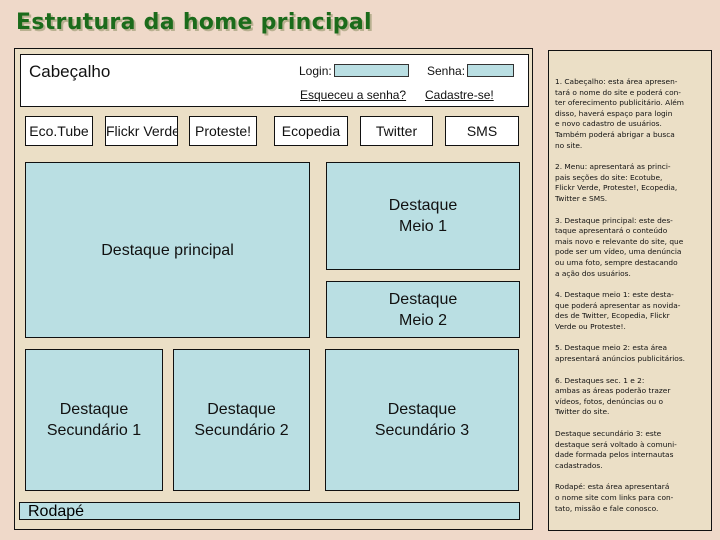 Image resolution: width=720 pixels, height=540 pixels. Describe the element at coordinates (459, 95) in the screenshot. I see `signup-link: Cadastre-se!` at that location.